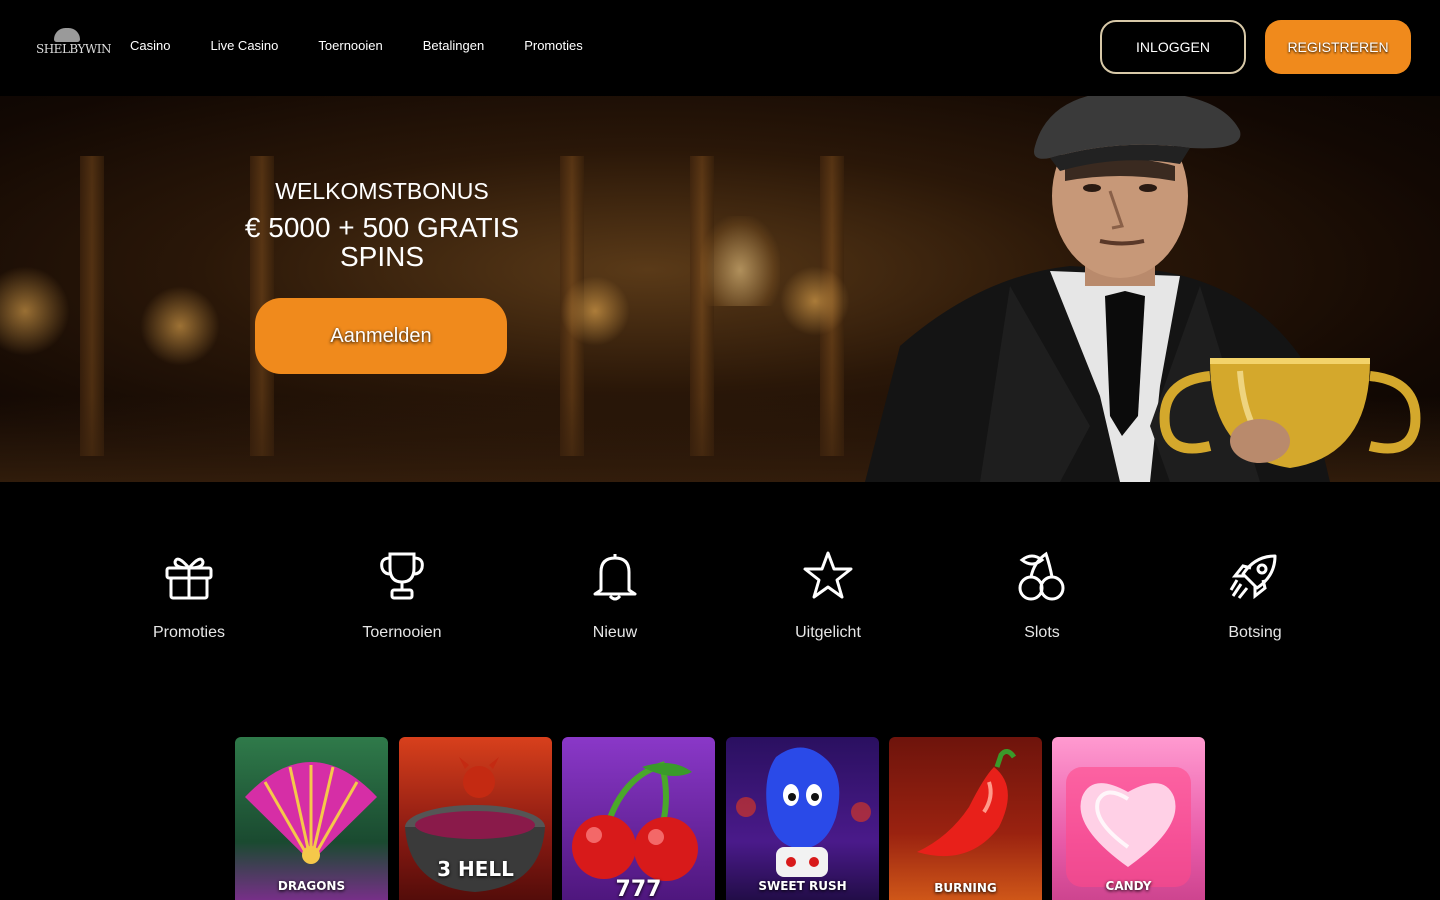  Describe the element at coordinates (244, 45) in the screenshot. I see `nav-live-casino: Live Casino` at that location.